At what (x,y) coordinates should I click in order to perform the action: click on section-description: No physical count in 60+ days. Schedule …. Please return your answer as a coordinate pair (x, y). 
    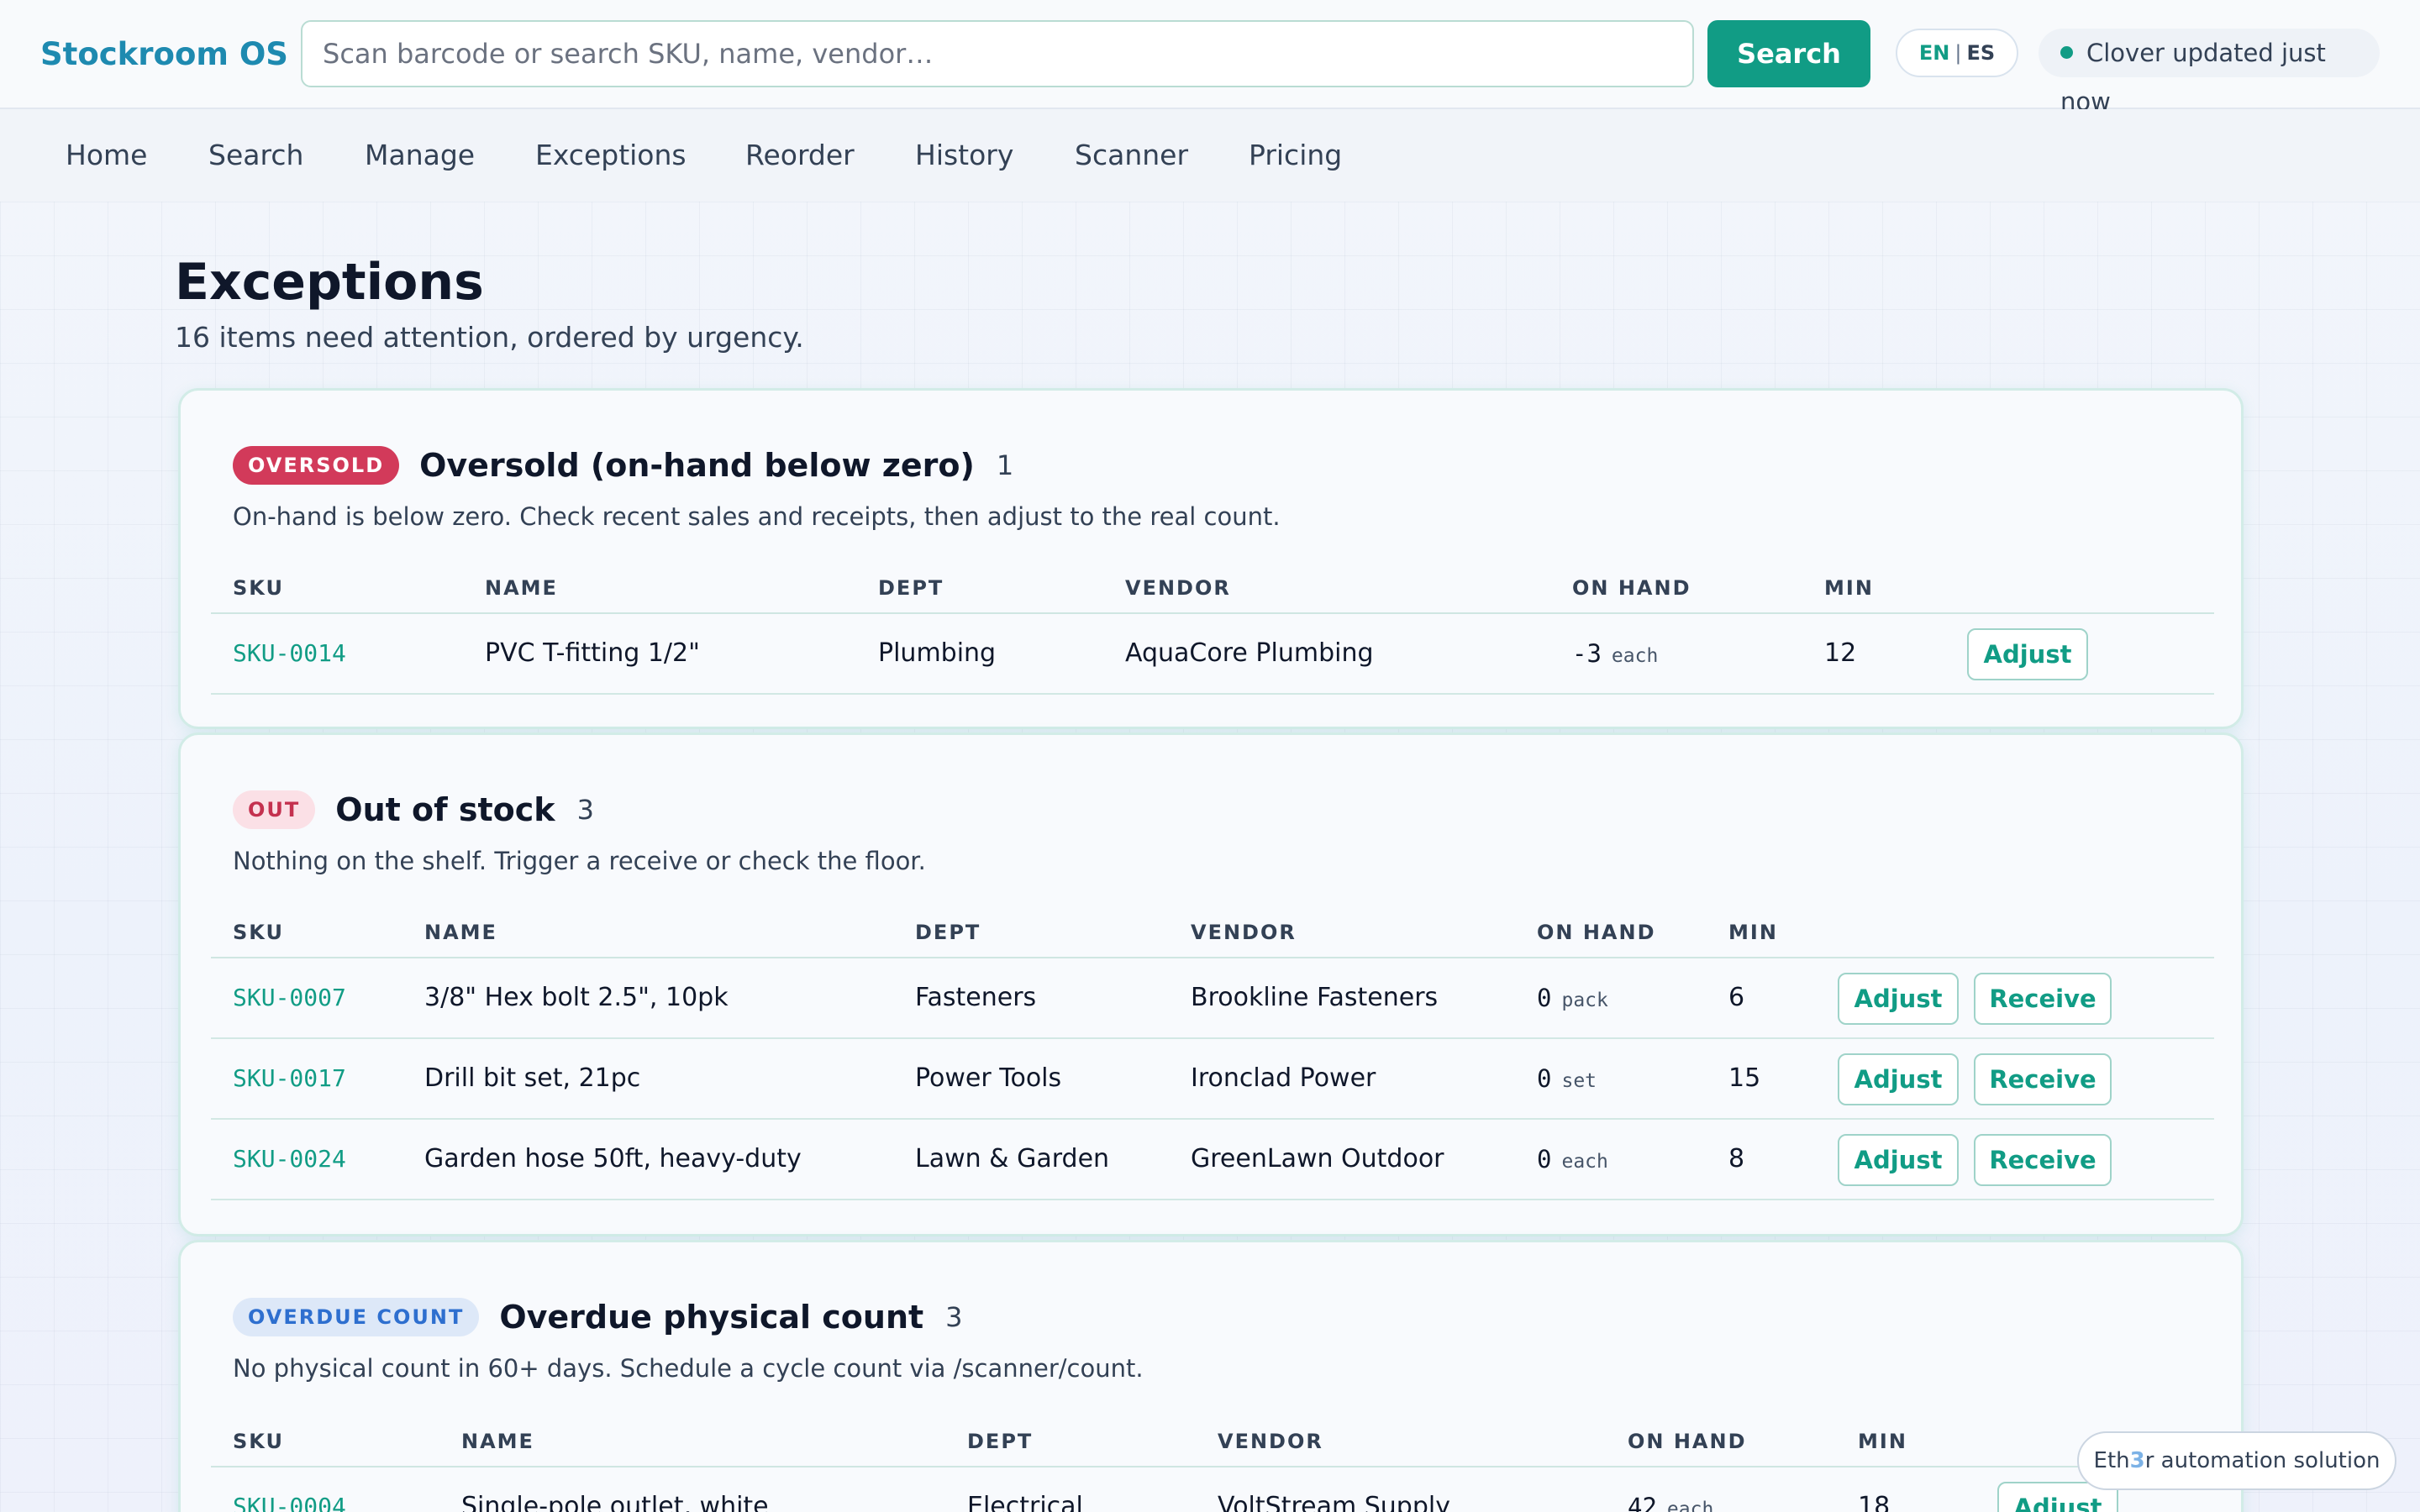
    Looking at the image, I should click on (688, 1368).